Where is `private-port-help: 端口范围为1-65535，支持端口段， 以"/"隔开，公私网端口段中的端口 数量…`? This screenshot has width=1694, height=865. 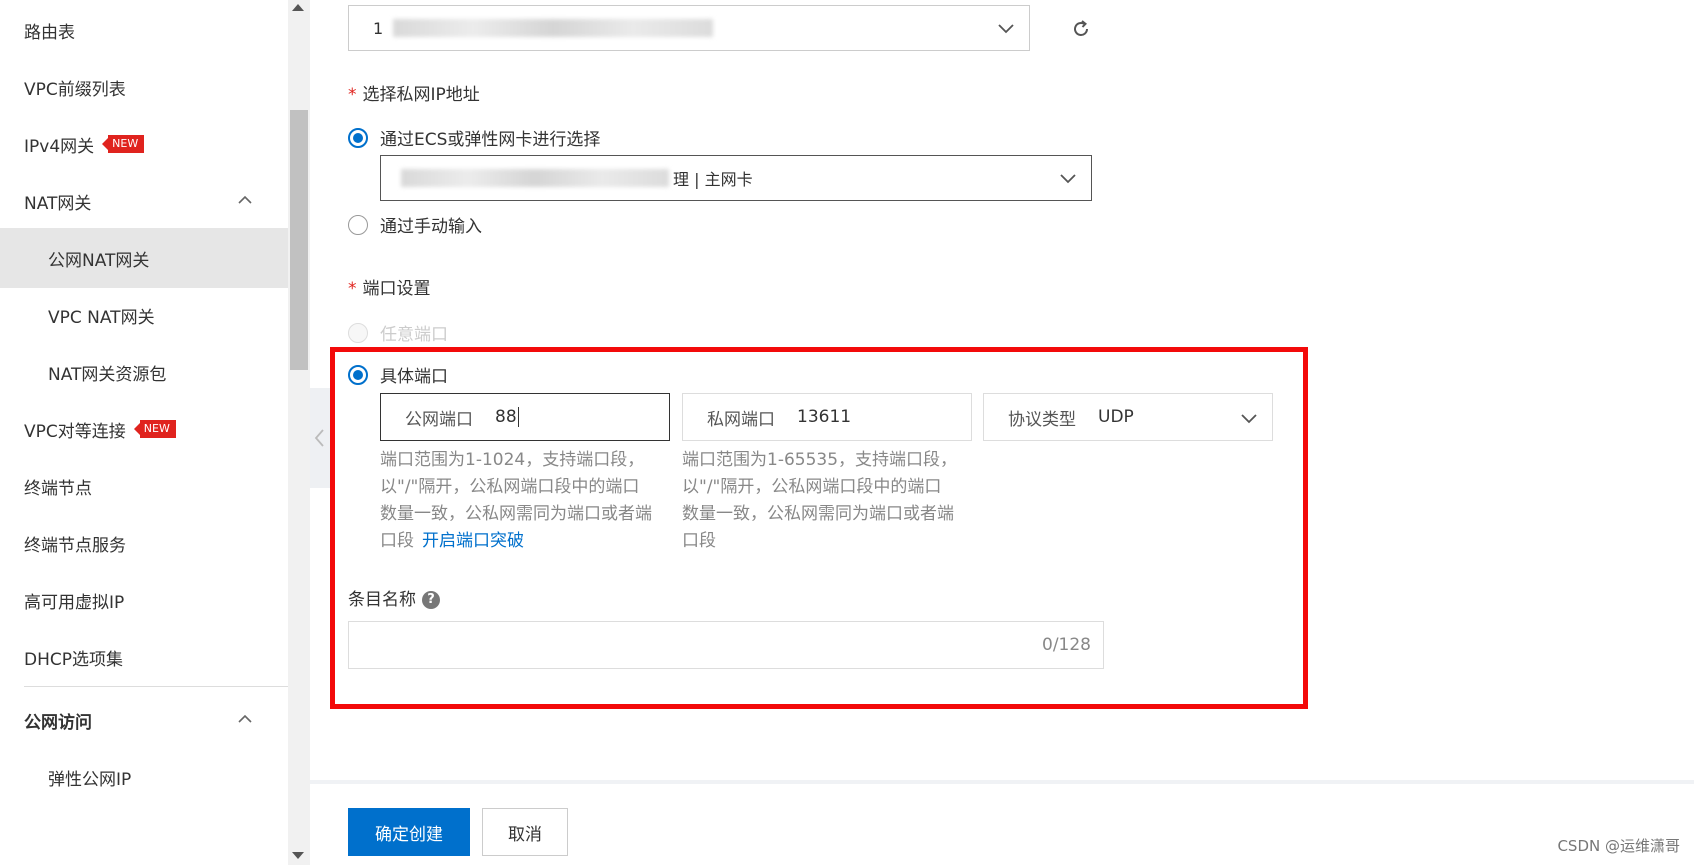 private-port-help: 端口范围为1-65535，支持端口段， 以"/"隔开，公私网端口段中的端口 数量… is located at coordinates (820, 500).